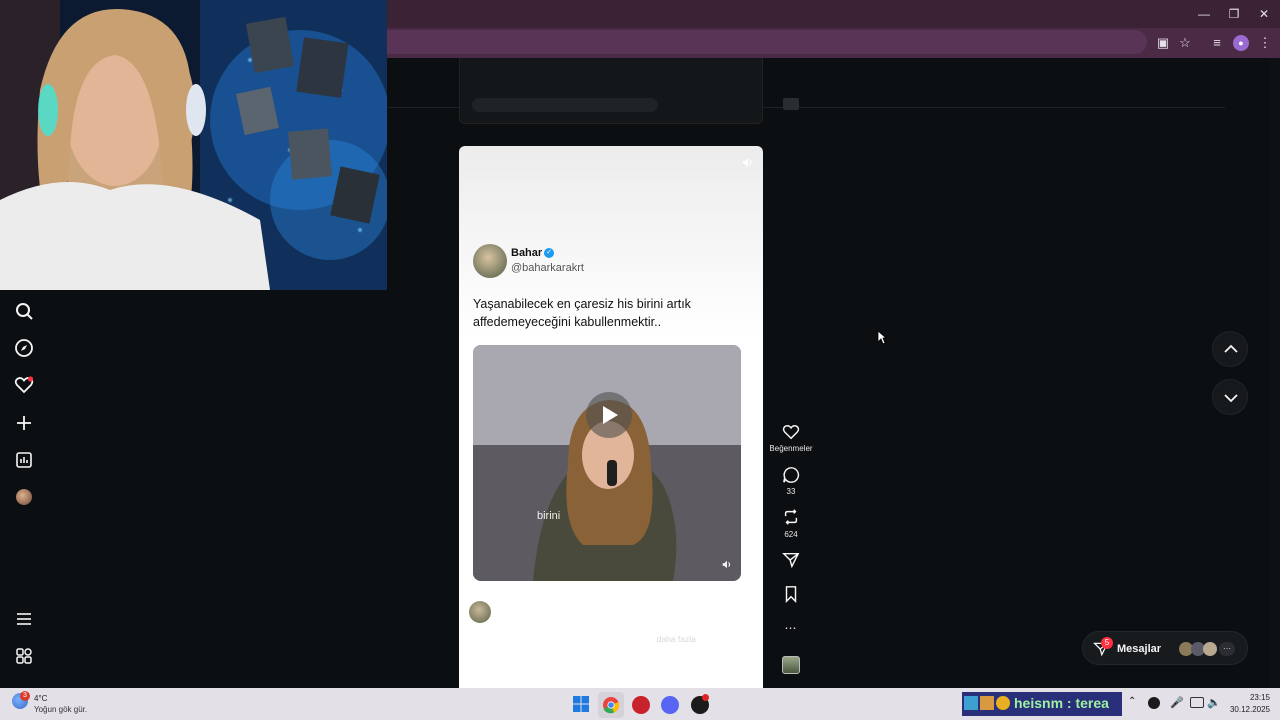 Image resolution: width=1280 pixels, height=720 pixels. Describe the element at coordinates (1132, 701) in the screenshot. I see `tray-chevron-up-icon: ⌃` at that location.